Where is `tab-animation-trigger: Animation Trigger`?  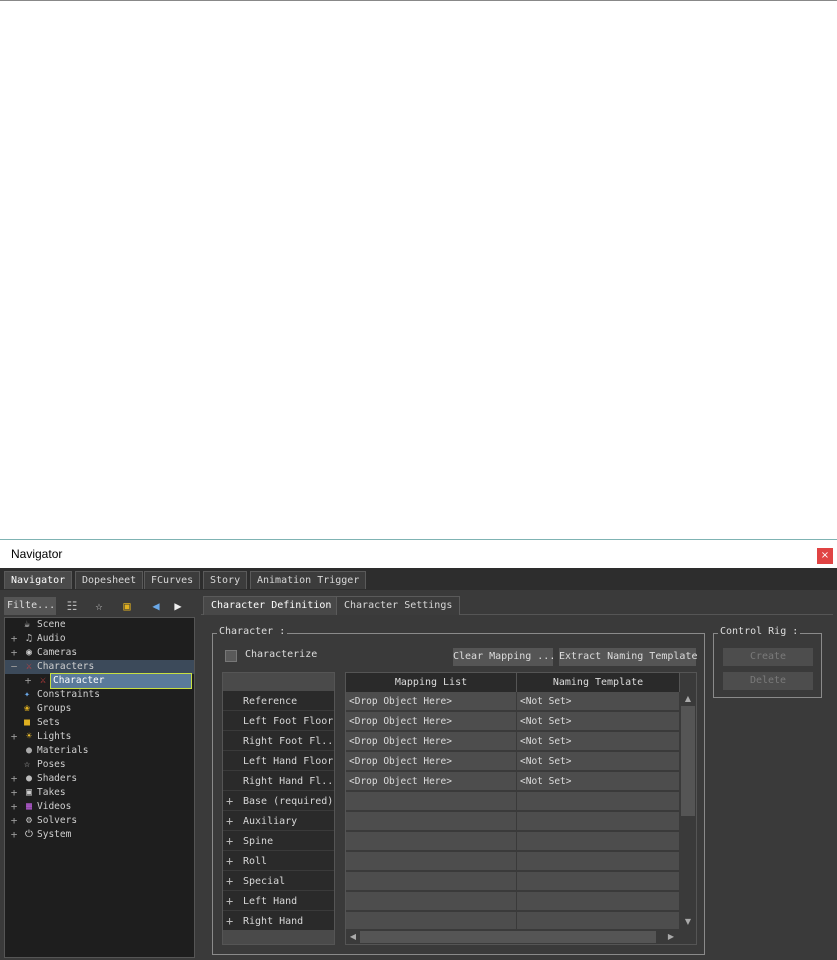 tab-animation-trigger: Animation Trigger is located at coordinates (308, 580).